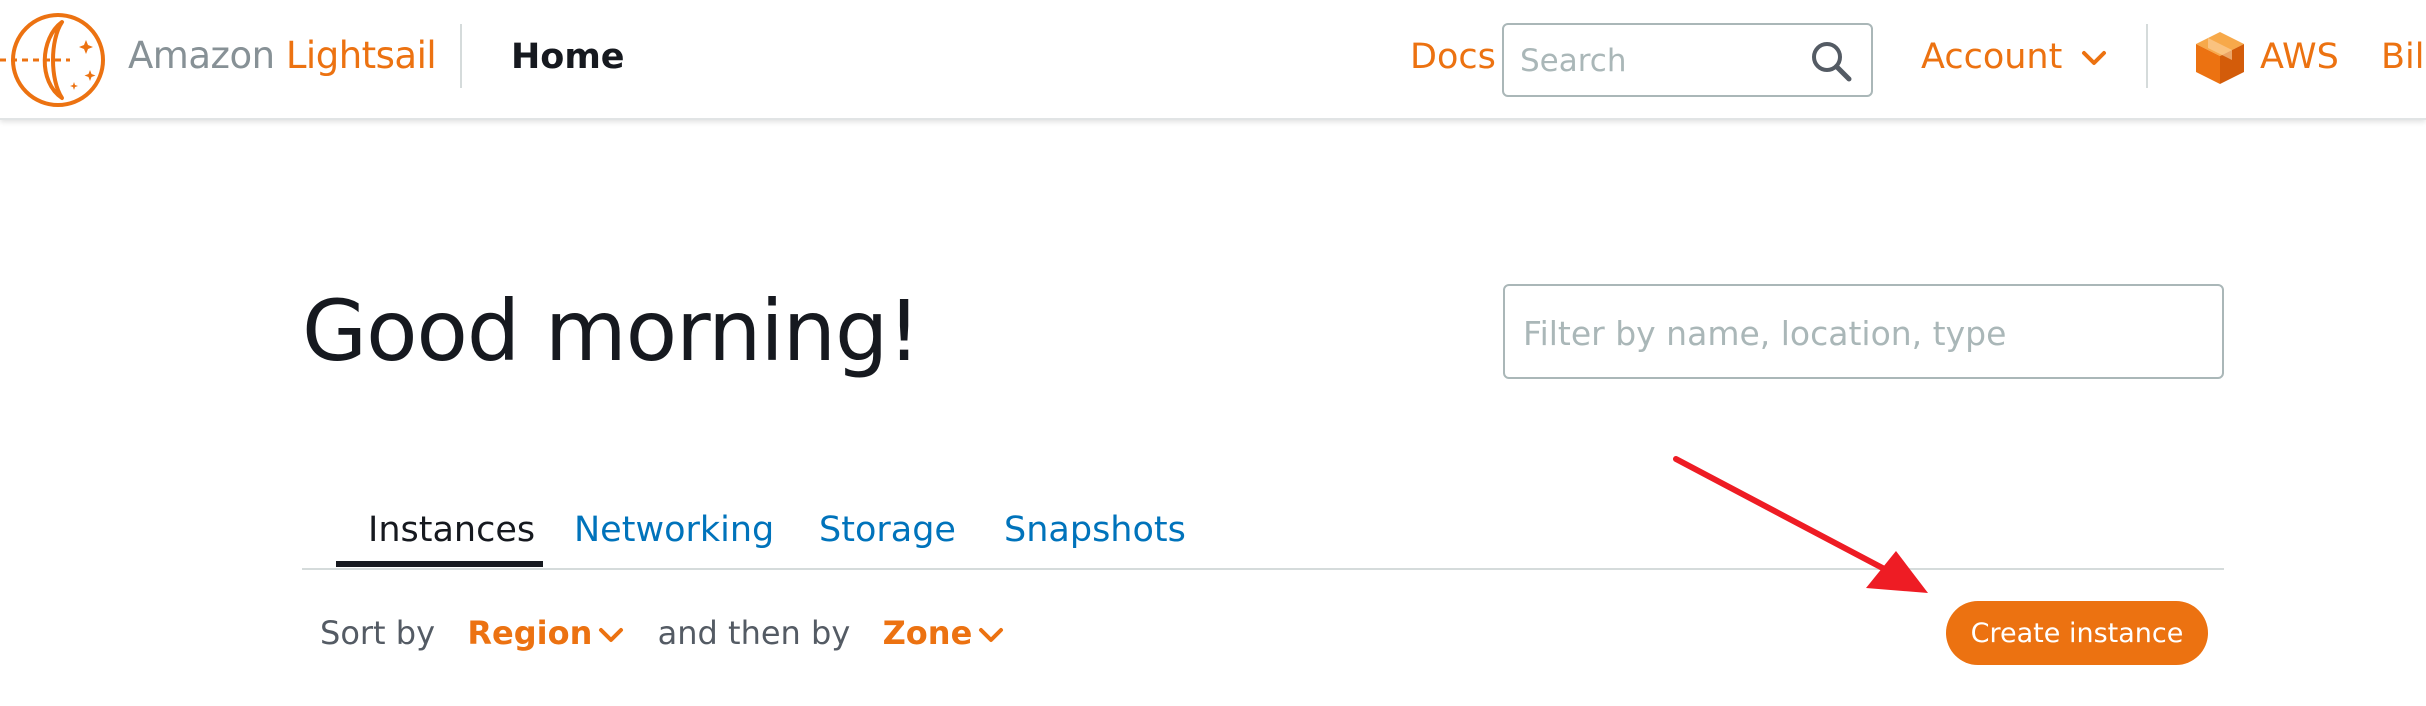 The image size is (2426, 706). I want to click on sort-secondary-value: Zone, so click(927, 633).